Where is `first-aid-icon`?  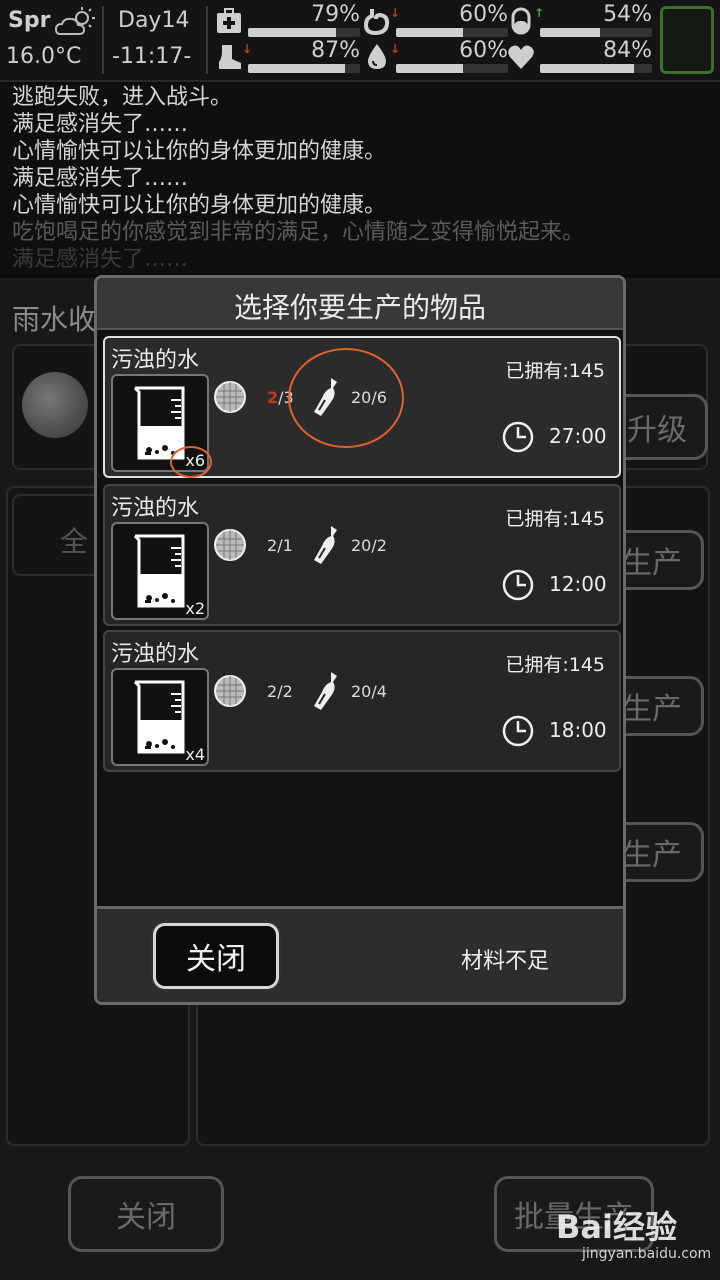 first-aid-icon is located at coordinates (229, 20).